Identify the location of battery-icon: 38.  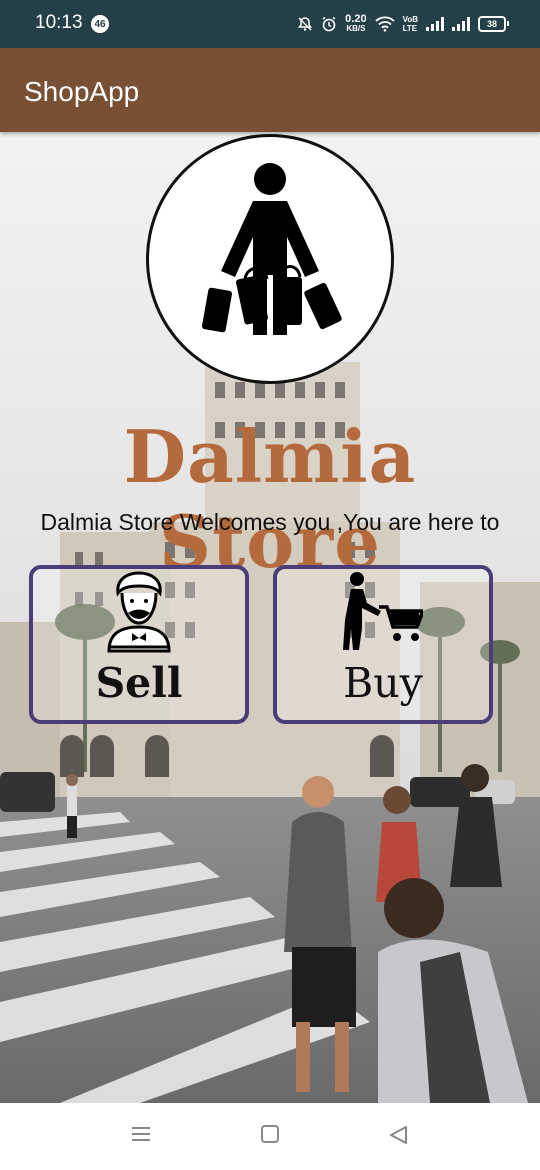
(493, 24).